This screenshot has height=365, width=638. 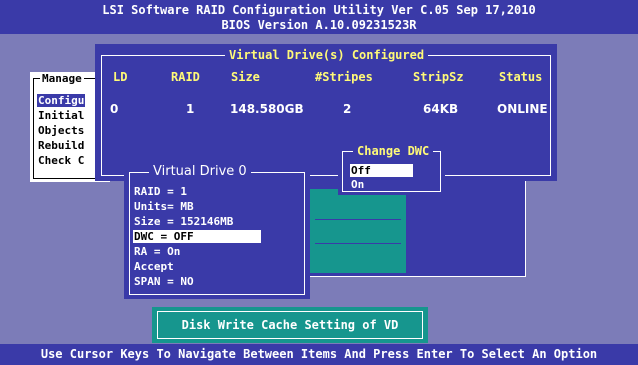 I want to click on vd-item-dwc: DWC = OFF, so click(x=197, y=236).